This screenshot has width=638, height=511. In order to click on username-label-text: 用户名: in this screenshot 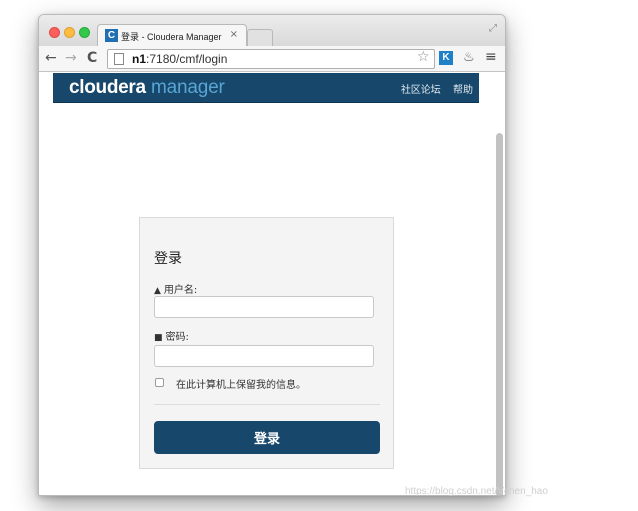, I will do `click(180, 290)`.